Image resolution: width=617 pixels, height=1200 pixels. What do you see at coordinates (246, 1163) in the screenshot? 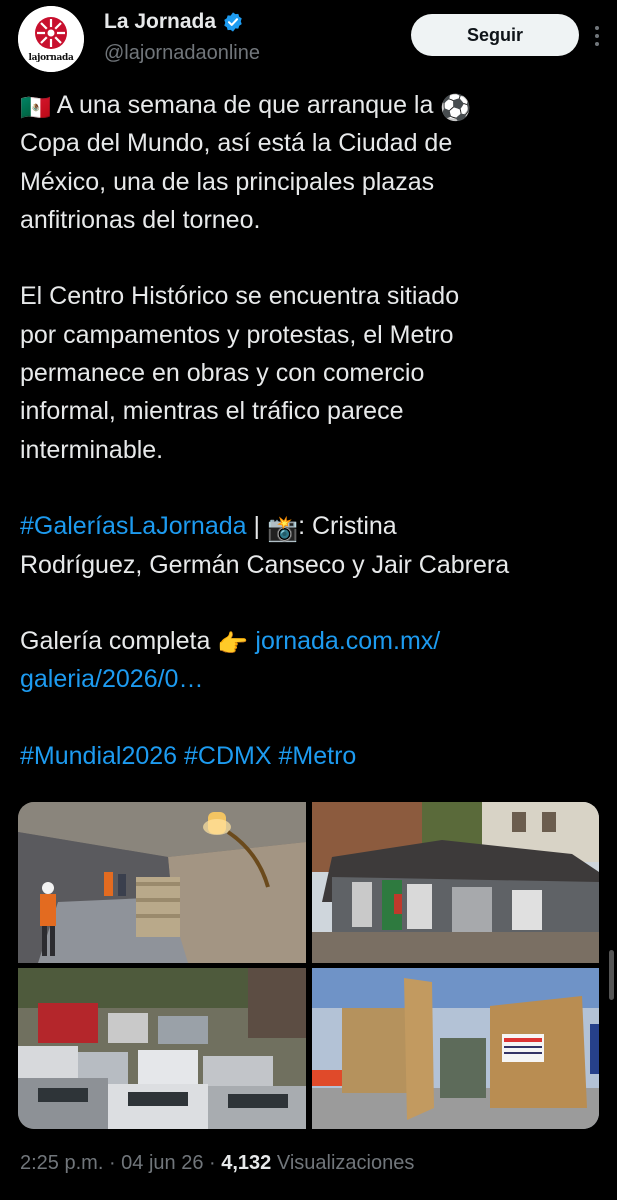
I see `views-count: 4,132` at bounding box center [246, 1163].